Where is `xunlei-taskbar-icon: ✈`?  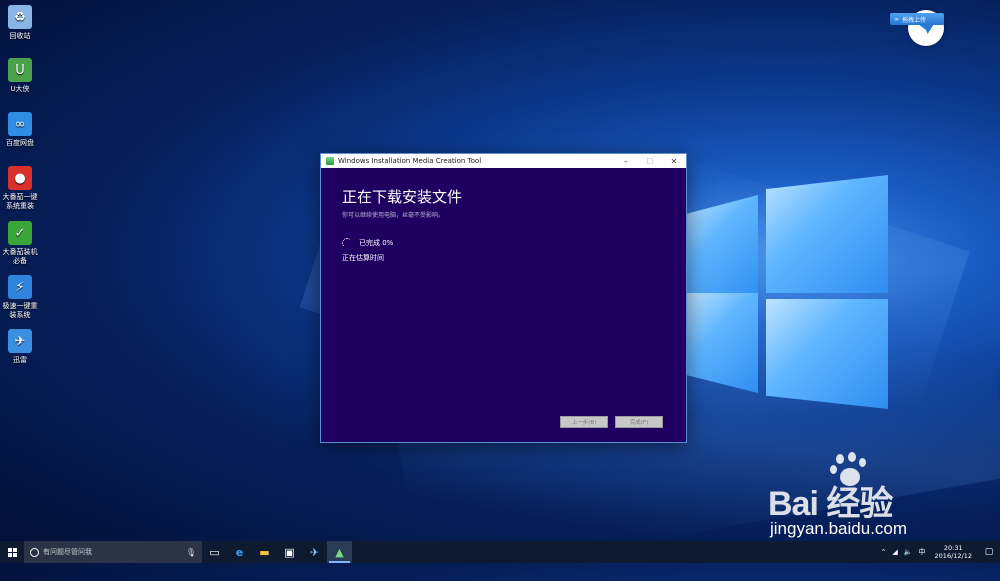
xunlei-taskbar-icon: ✈ is located at coordinates (314, 552).